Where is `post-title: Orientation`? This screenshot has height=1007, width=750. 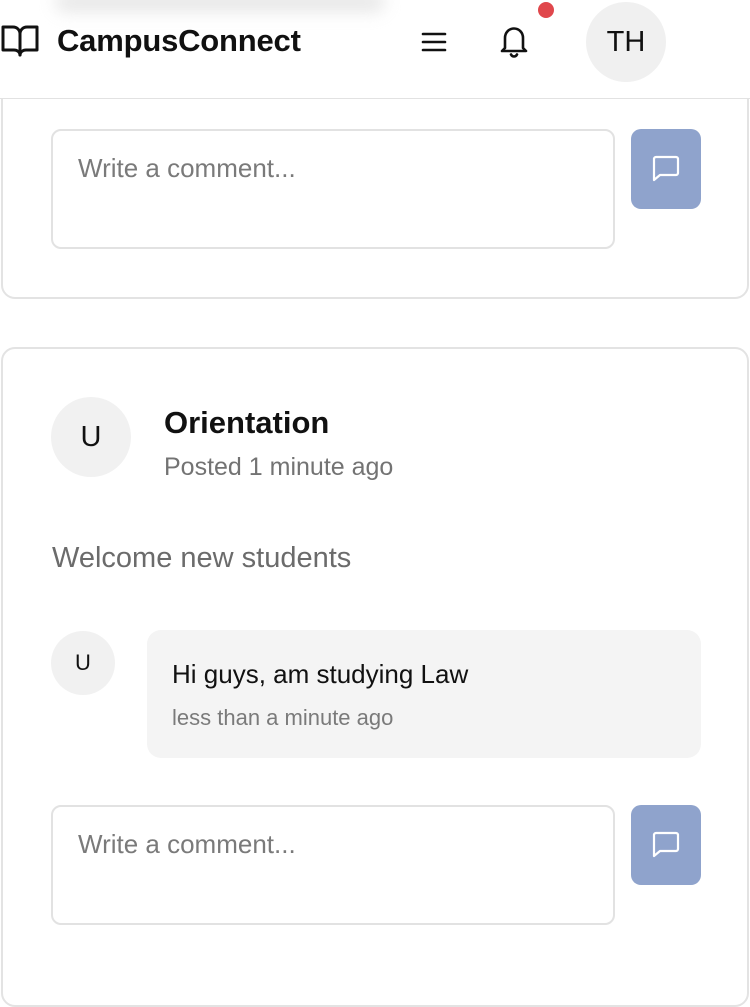
post-title: Orientation is located at coordinates (247, 422).